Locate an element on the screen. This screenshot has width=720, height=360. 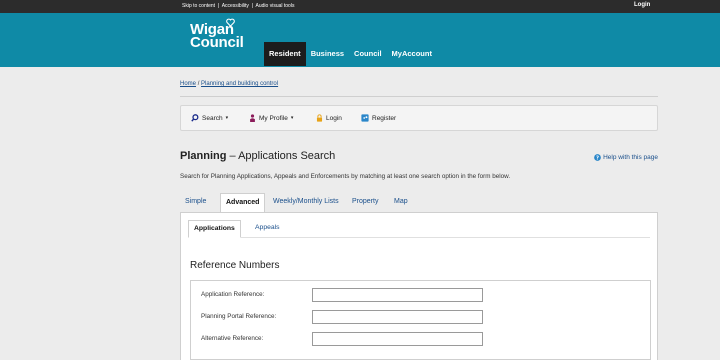
planning-portal-reference-label: Planning Portal Reference: is located at coordinates (239, 316).